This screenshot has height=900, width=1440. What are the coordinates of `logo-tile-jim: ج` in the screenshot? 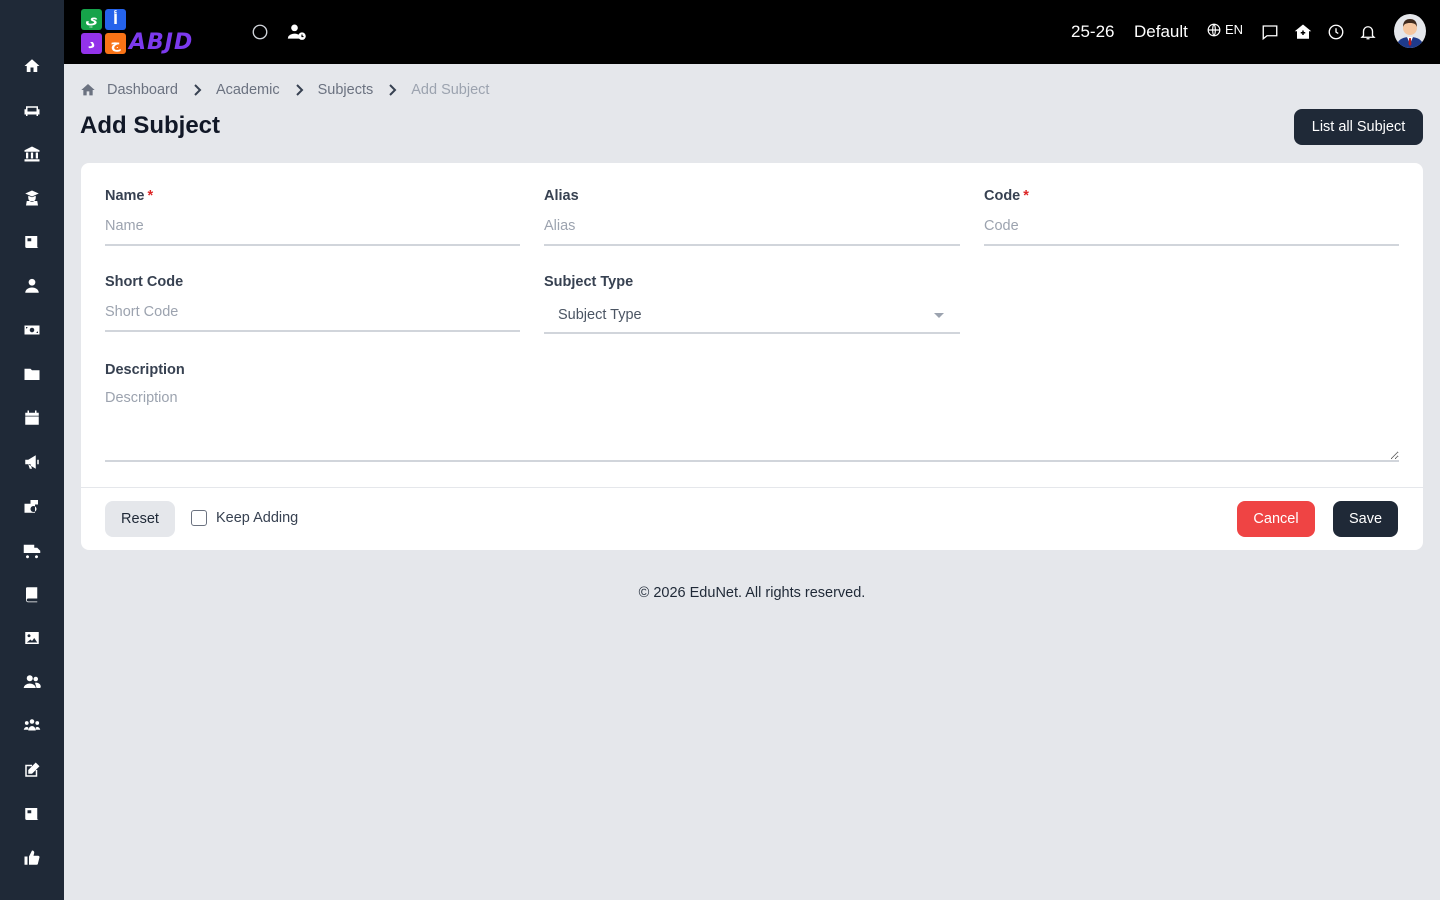 It's located at (115, 43).